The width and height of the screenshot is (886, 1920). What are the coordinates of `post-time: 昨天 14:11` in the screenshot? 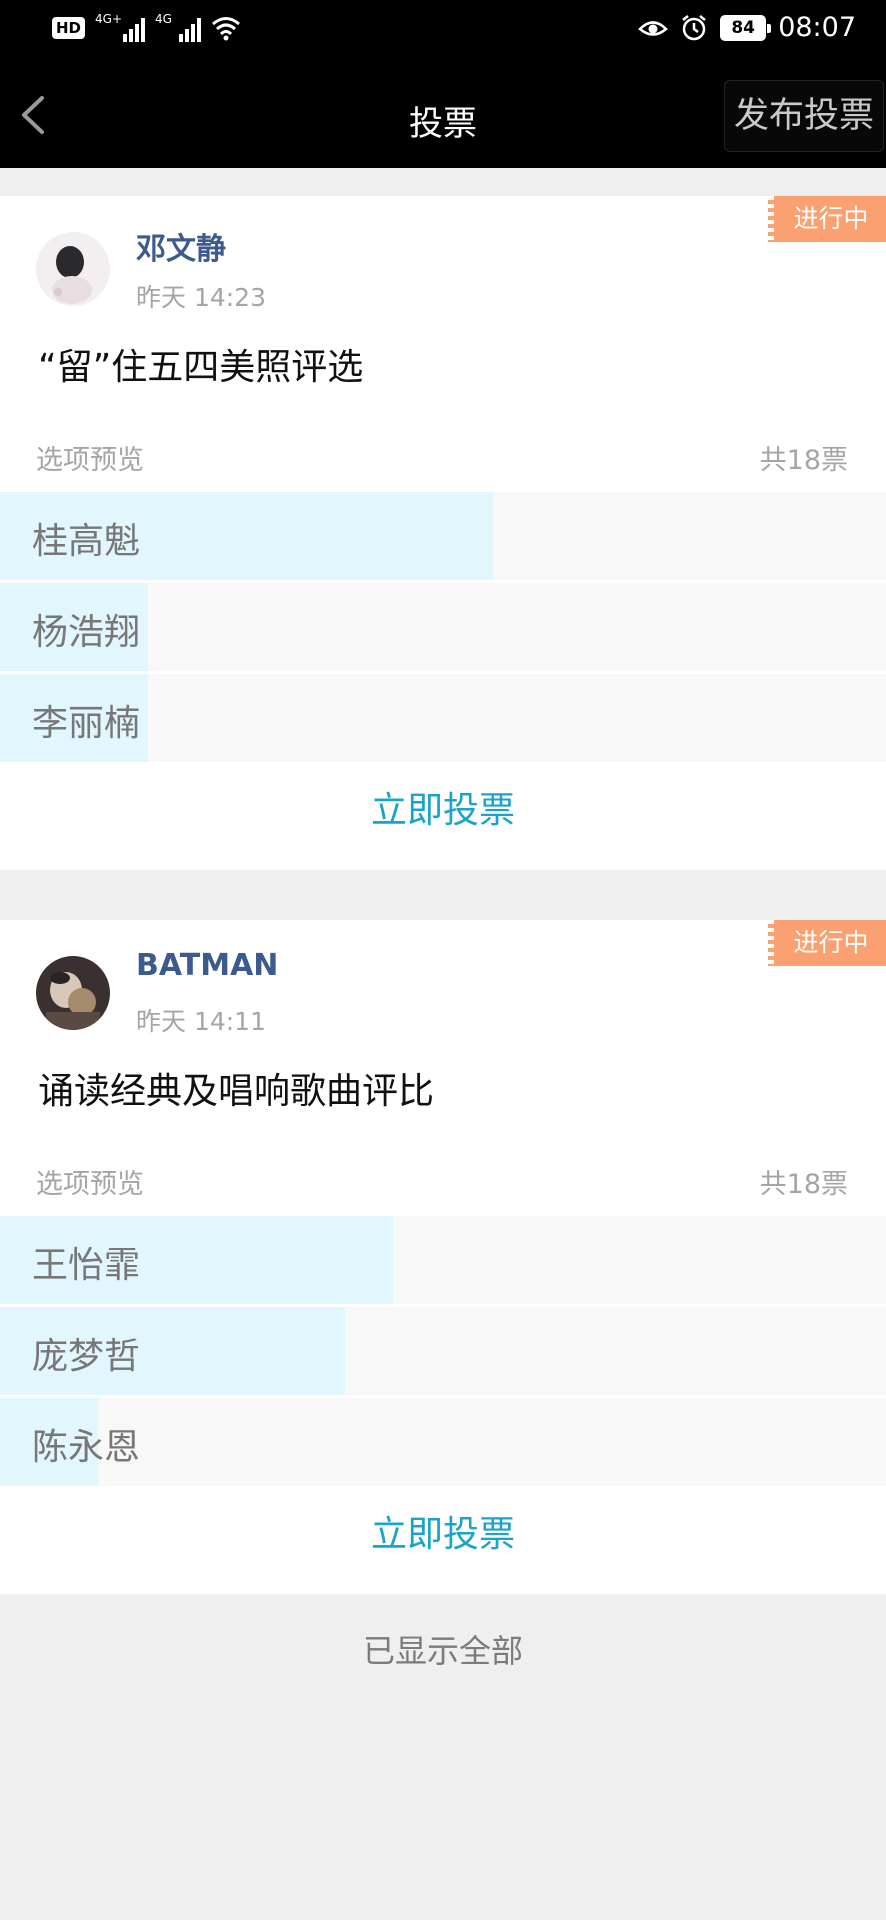 It's located at (201, 1021).